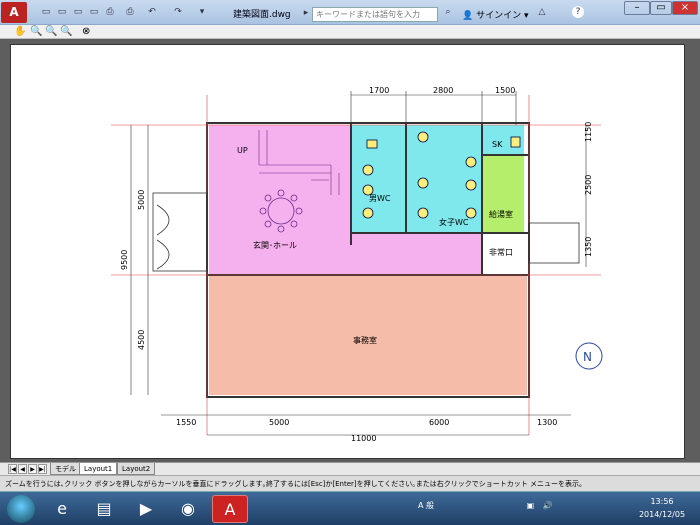 The height and width of the screenshot is (525, 700). I want to click on ie-icon: e, so click(62, 509).